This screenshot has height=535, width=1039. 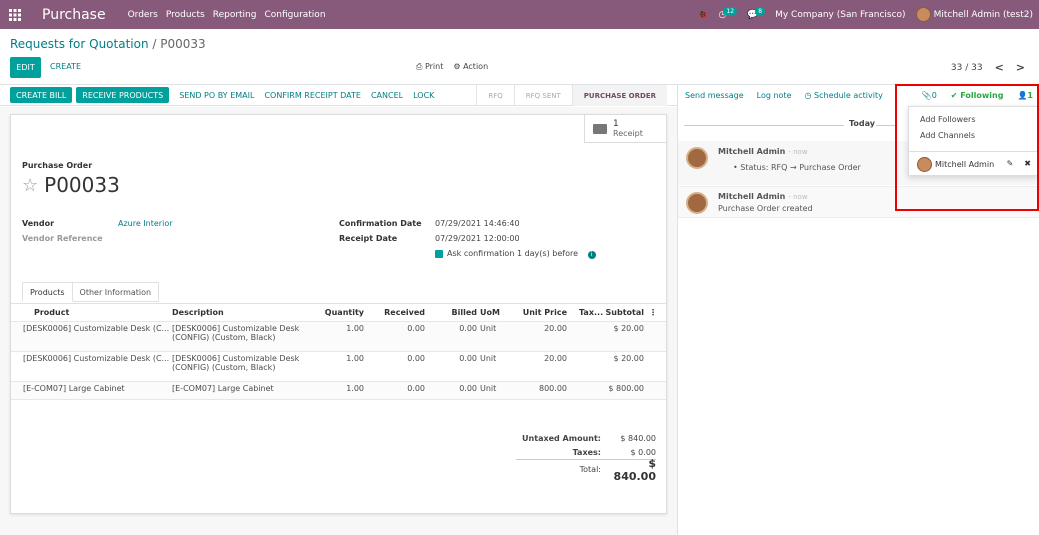 What do you see at coordinates (429, 67) in the screenshot?
I see `print-menu: ⎙ Print` at bounding box center [429, 67].